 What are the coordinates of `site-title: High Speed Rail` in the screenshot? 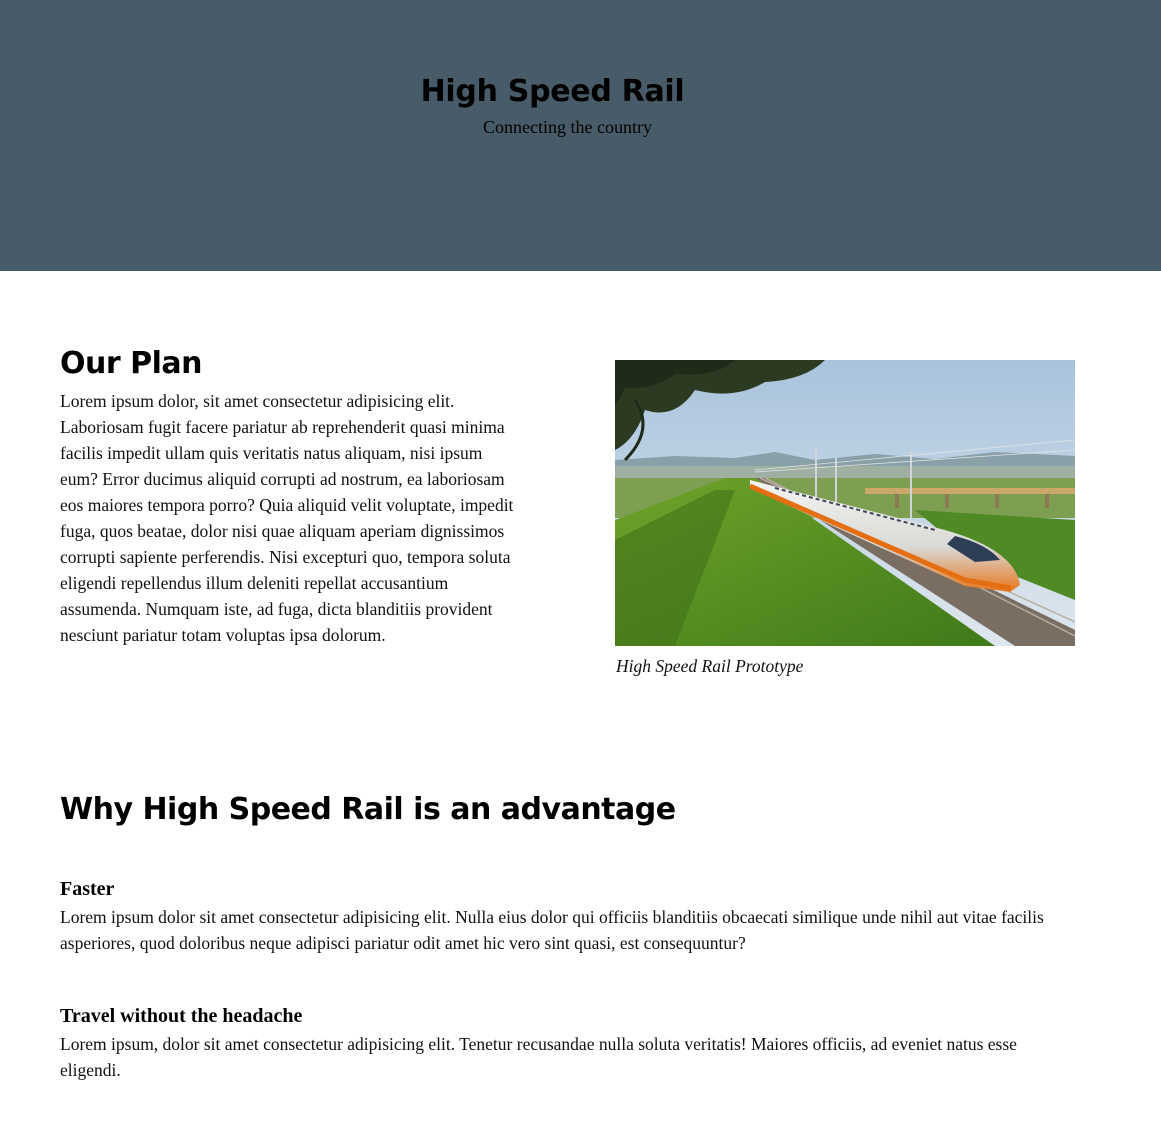 It's located at (552, 91).